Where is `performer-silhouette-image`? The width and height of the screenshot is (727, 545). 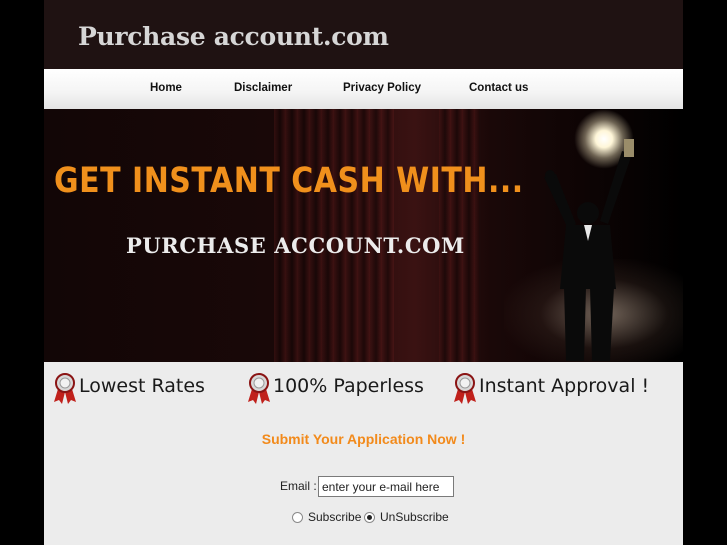 performer-silhouette-image is located at coordinates (589, 250).